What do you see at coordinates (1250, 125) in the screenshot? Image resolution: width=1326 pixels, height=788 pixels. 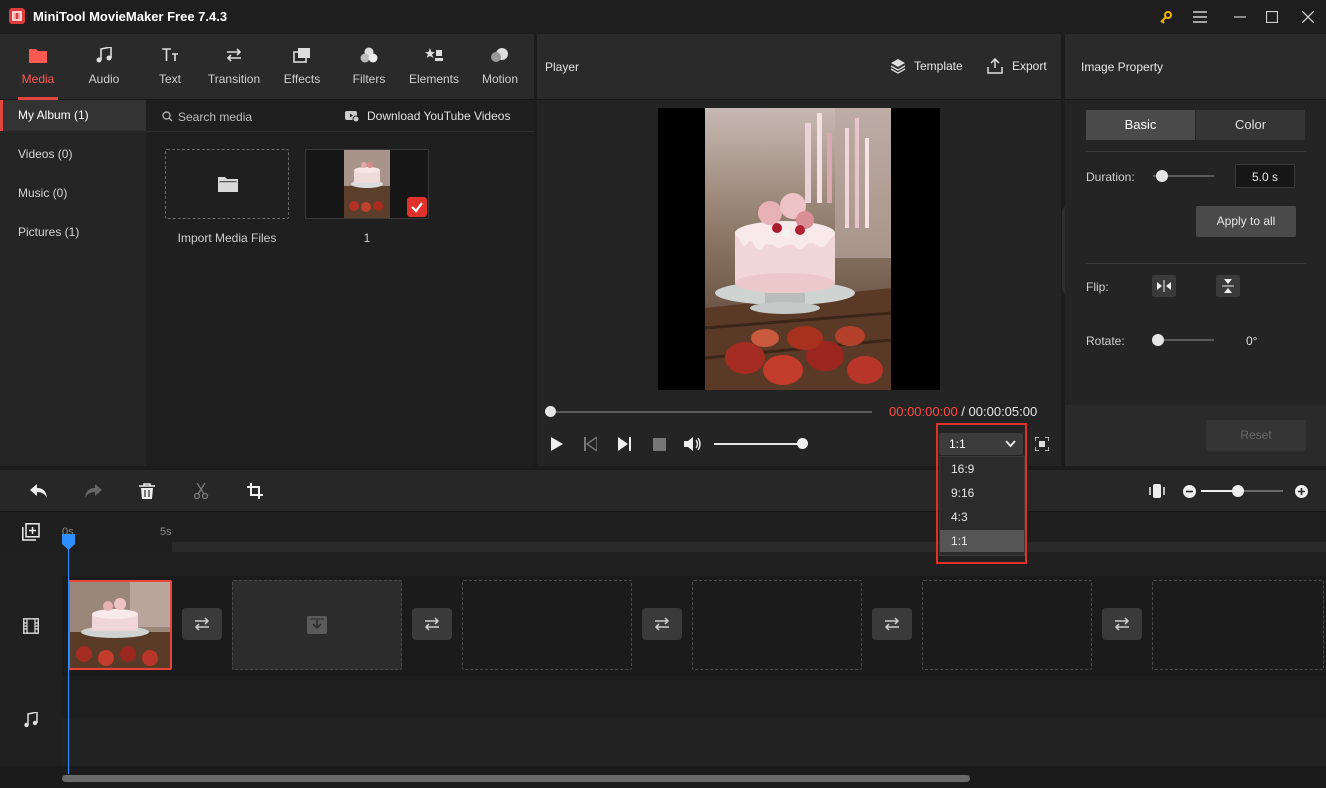 I see `tab-color: Color` at bounding box center [1250, 125].